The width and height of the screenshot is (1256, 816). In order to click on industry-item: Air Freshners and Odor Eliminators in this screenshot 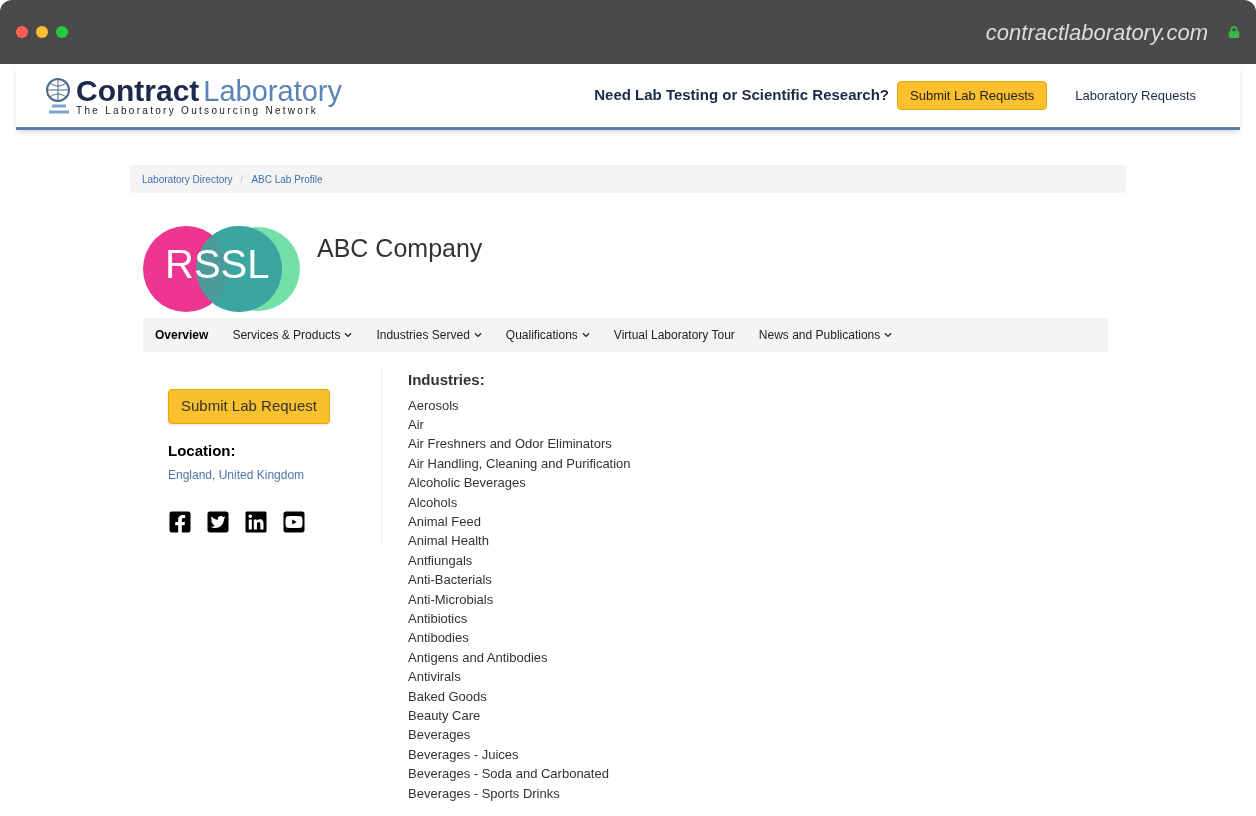, I will do `click(510, 444)`.